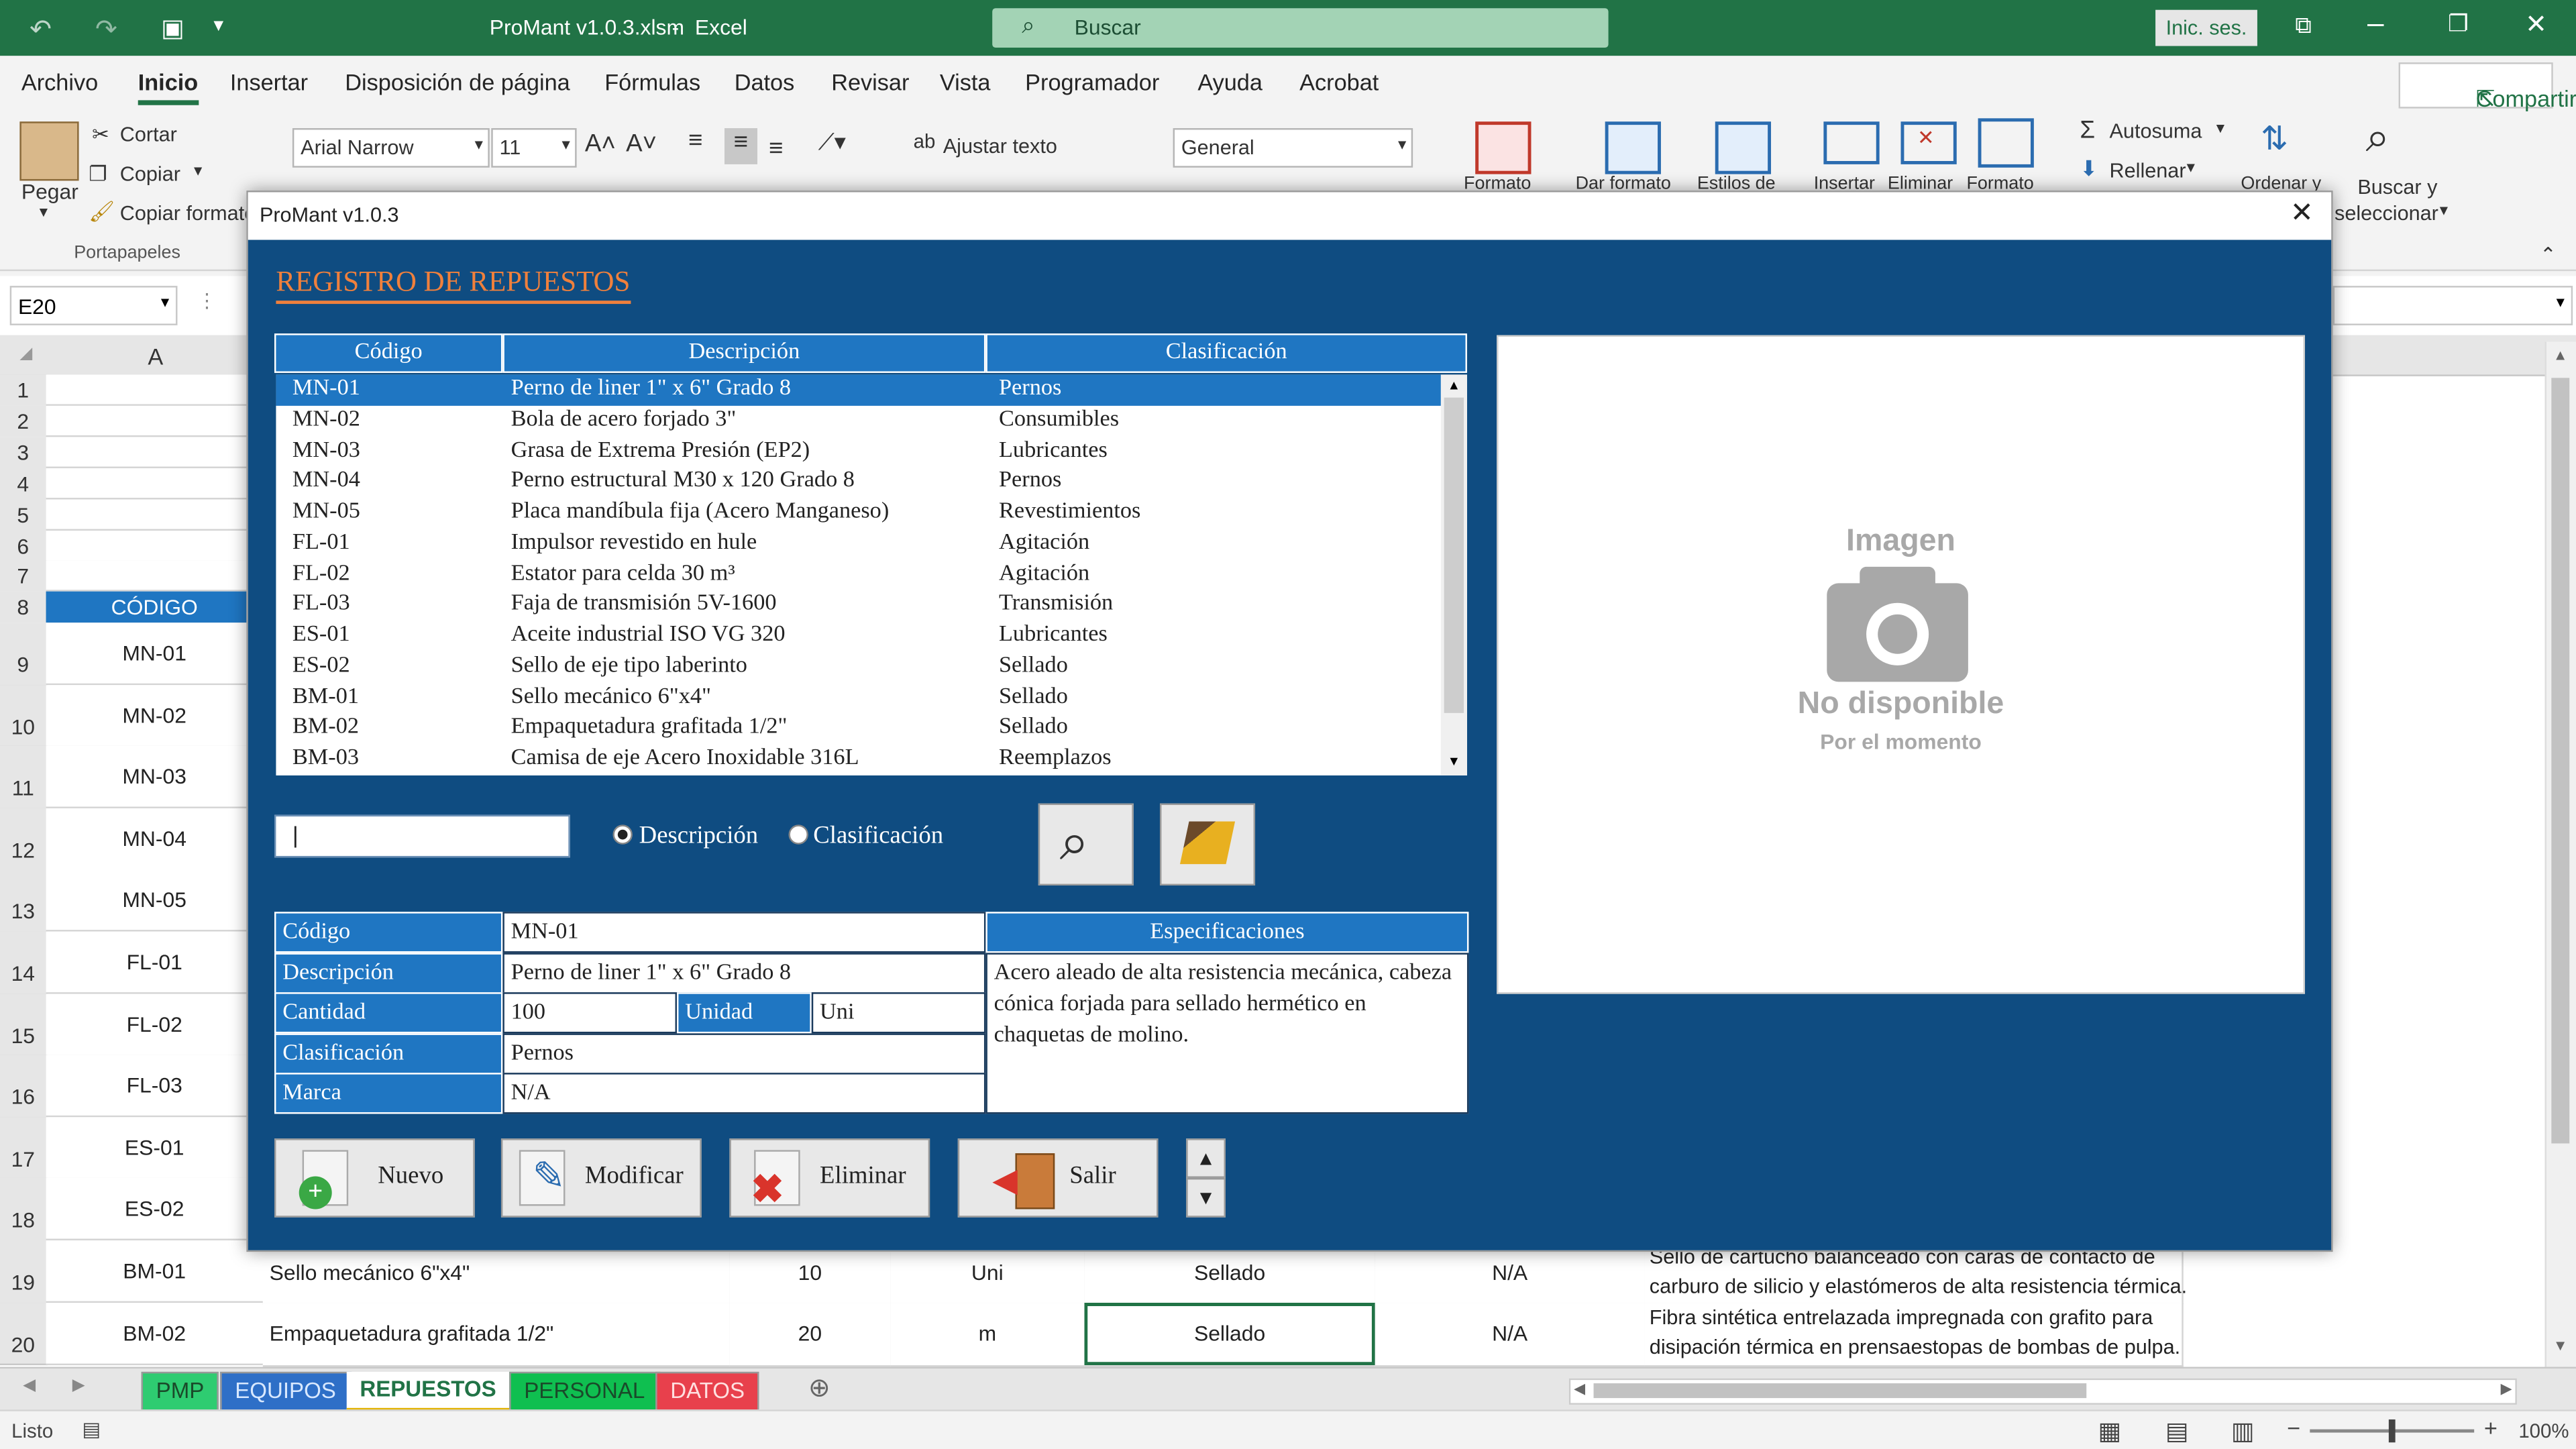 The width and height of the screenshot is (2576, 1449). What do you see at coordinates (154, 608) in the screenshot?
I see `header-cell-codigo: CÓDIGO` at bounding box center [154, 608].